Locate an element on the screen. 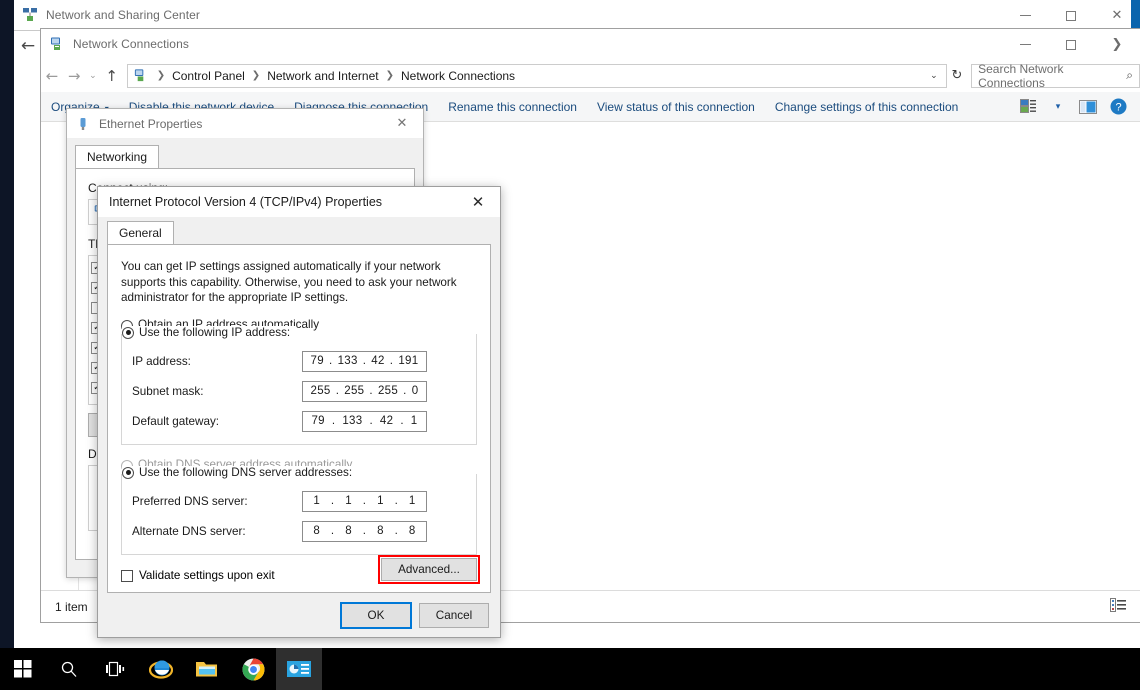 The height and width of the screenshot is (690, 1140). help-icon: ? is located at coordinates (1118, 107).